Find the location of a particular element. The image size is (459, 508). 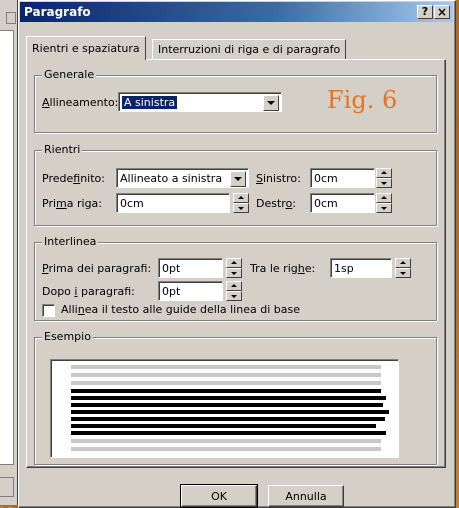

dopo-paragrafi-spinner is located at coordinates (234, 291).